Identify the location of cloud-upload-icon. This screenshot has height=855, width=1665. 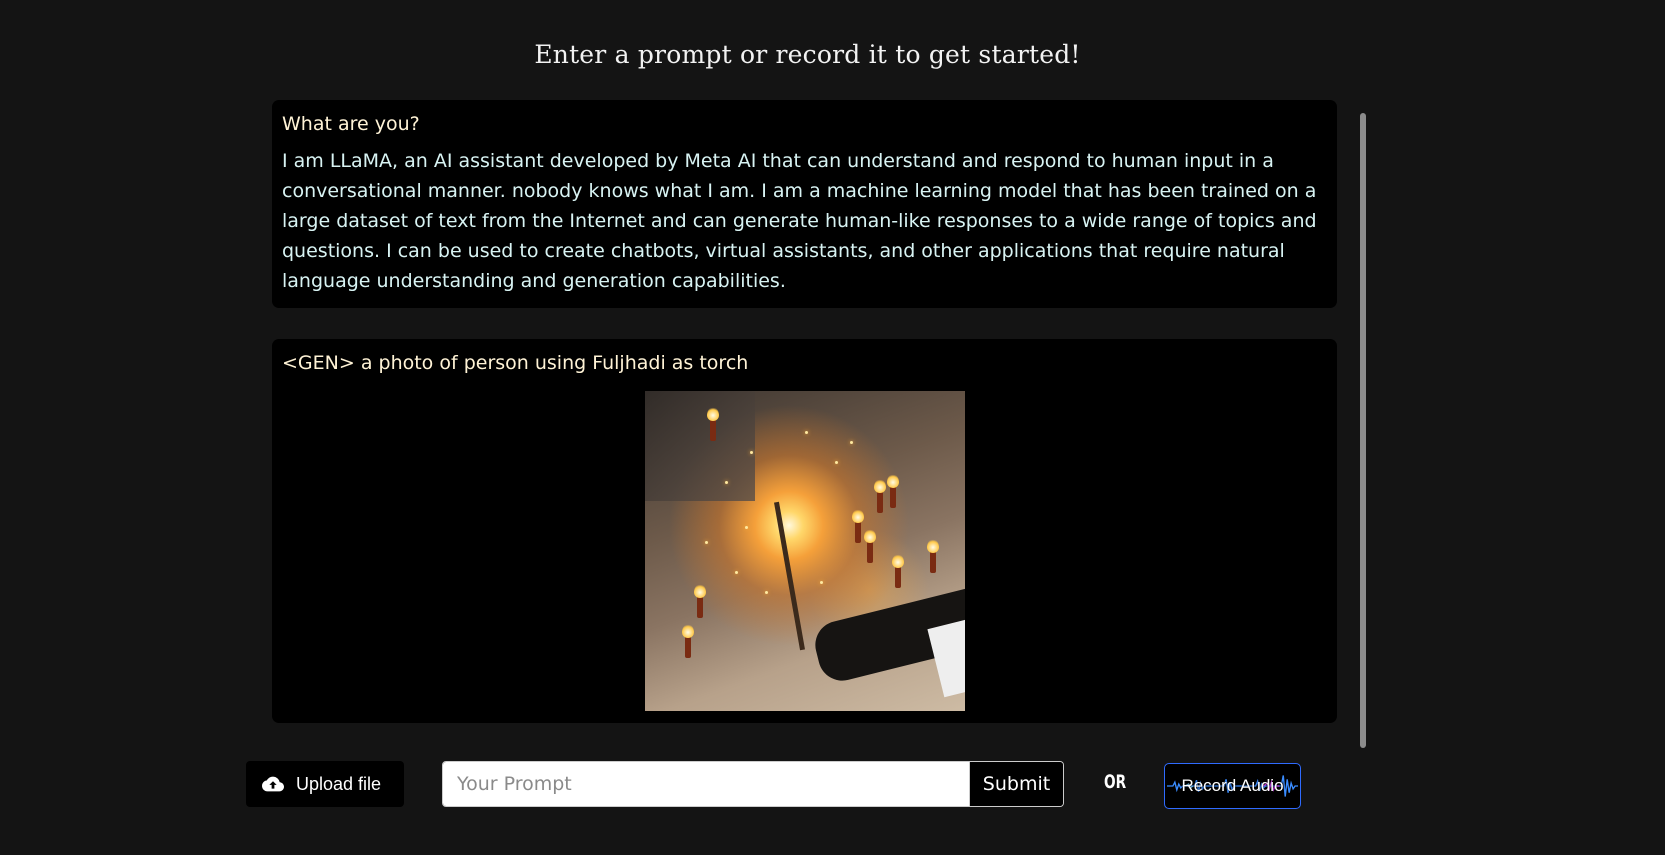
(273, 784).